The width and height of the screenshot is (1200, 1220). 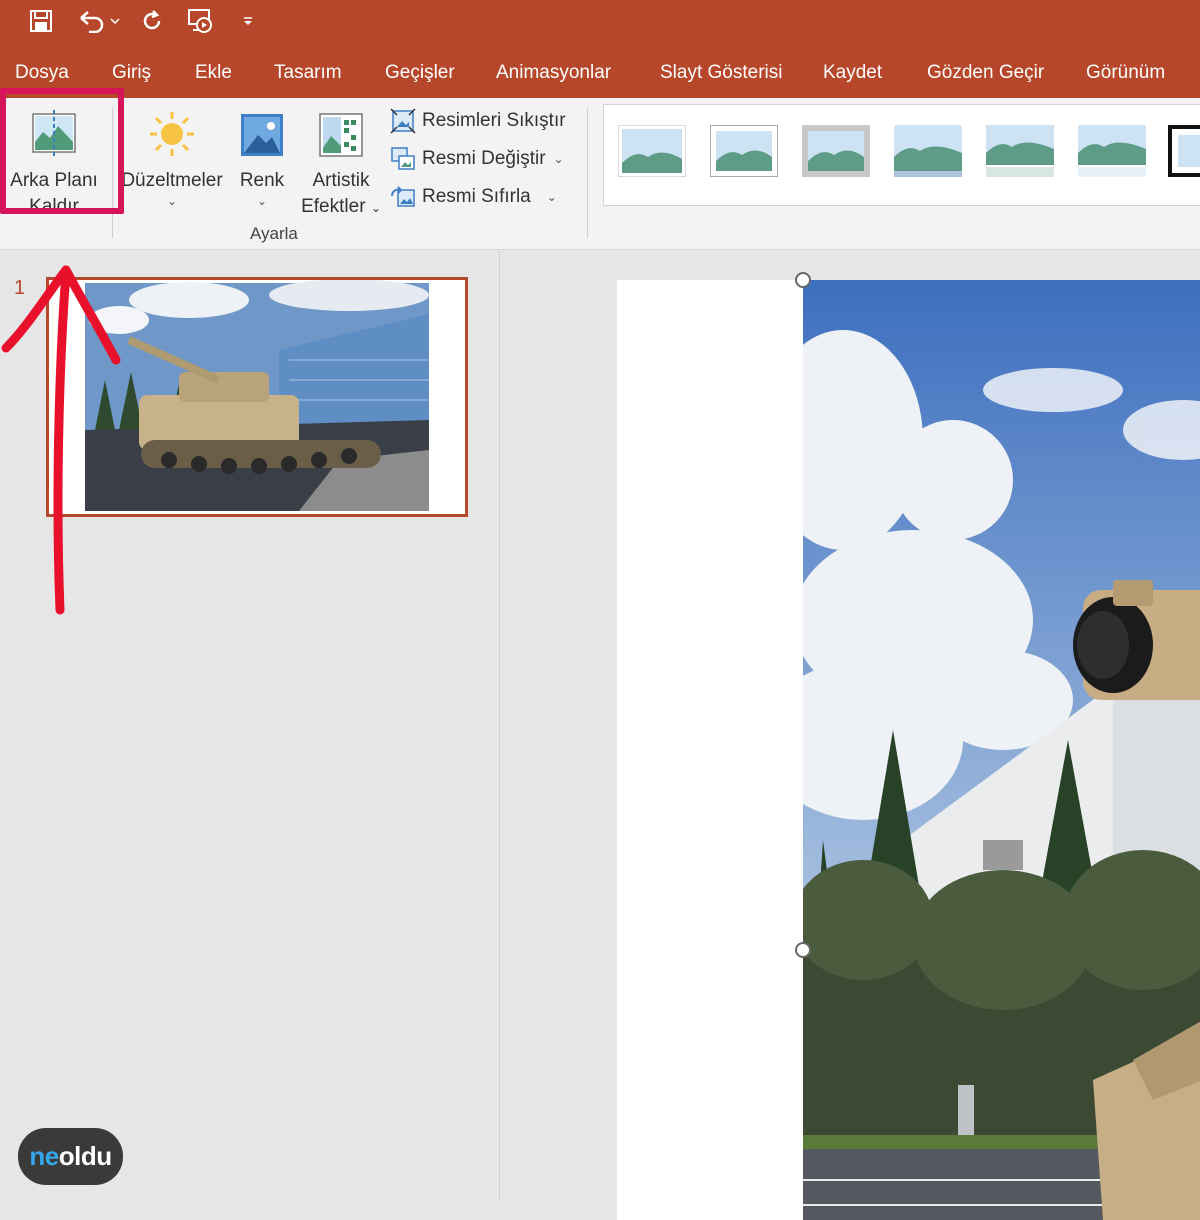 I want to click on compress-icon, so click(x=403, y=121).